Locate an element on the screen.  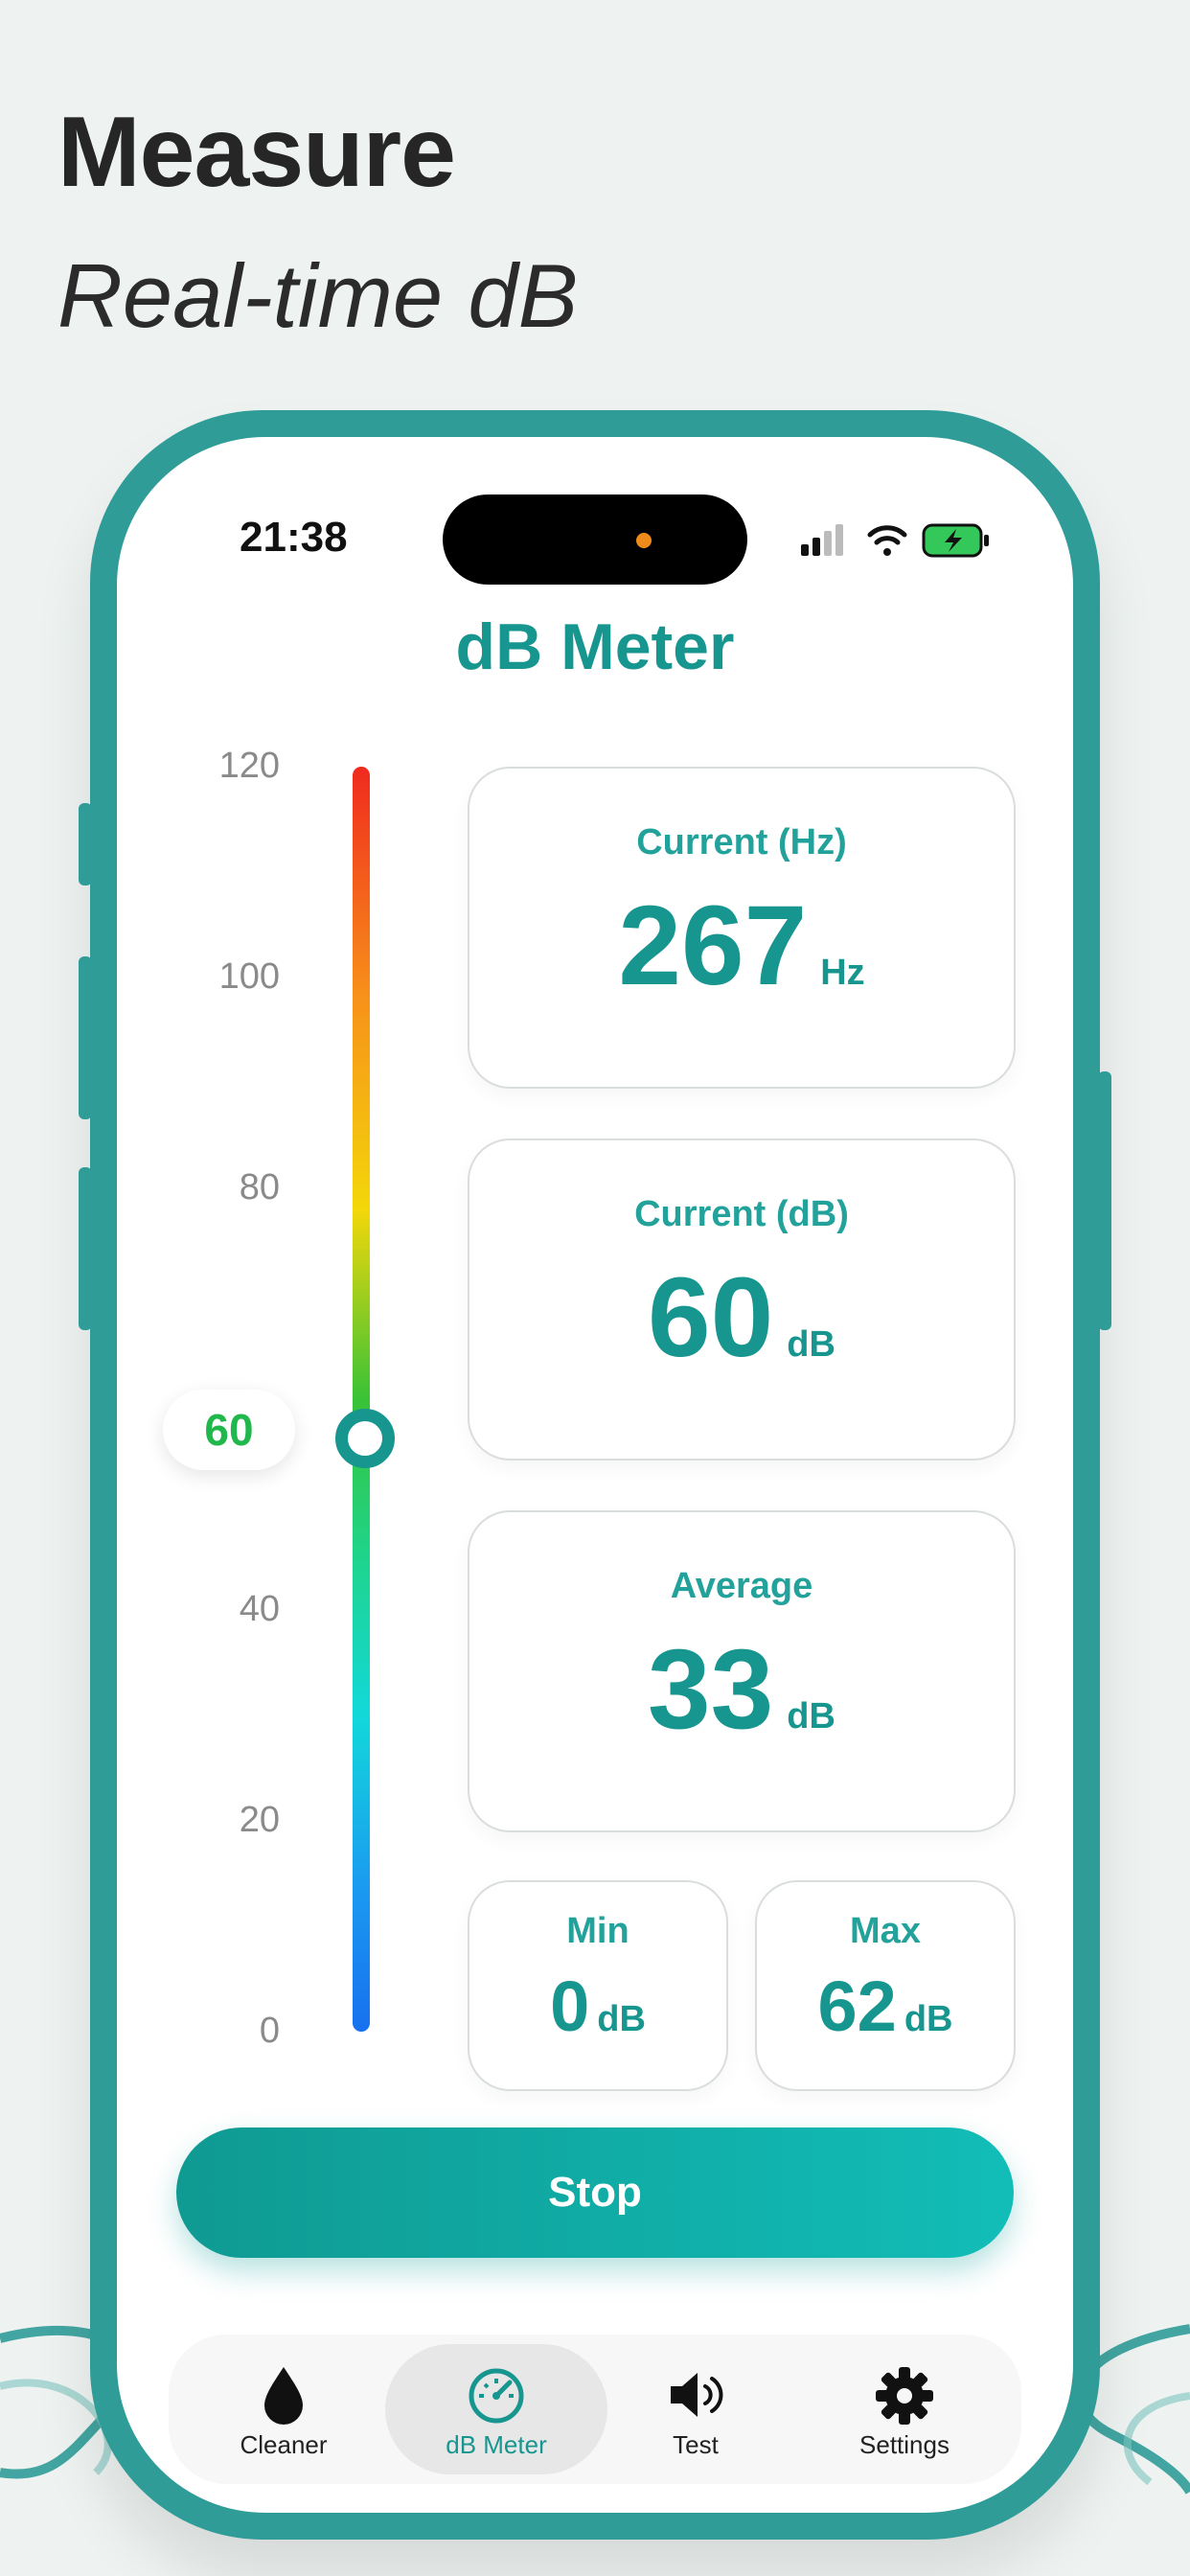
min-card: Min 0 dB is located at coordinates (598, 1985).